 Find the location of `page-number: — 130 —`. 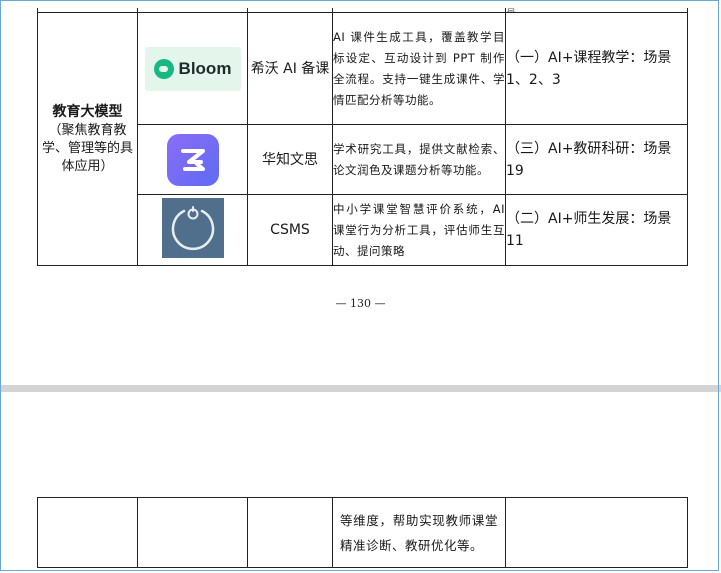

page-number: — 130 — is located at coordinates (360, 303).